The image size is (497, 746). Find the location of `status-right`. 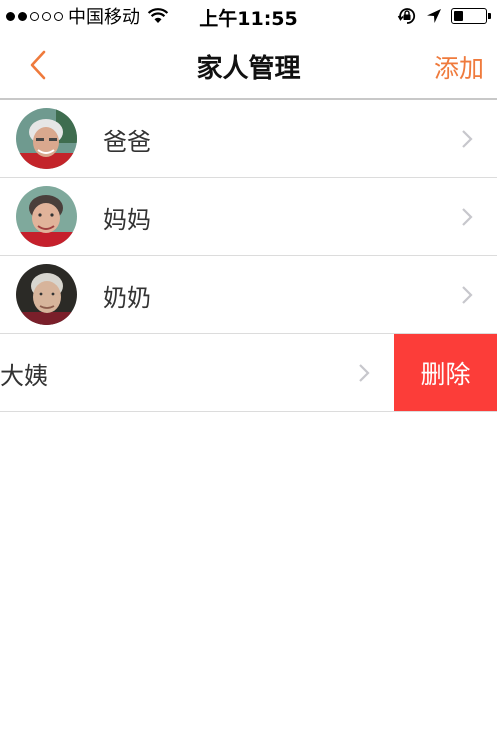

status-right is located at coordinates (444, 16).